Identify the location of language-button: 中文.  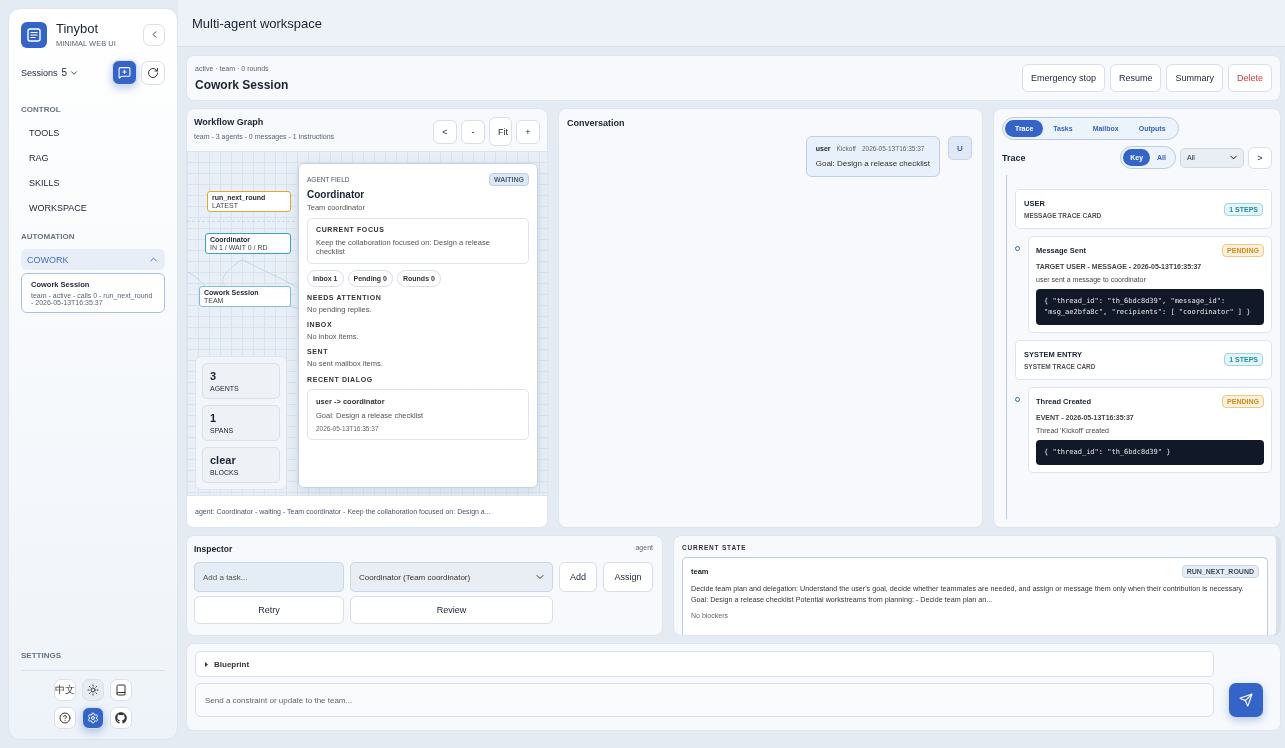
(65, 690).